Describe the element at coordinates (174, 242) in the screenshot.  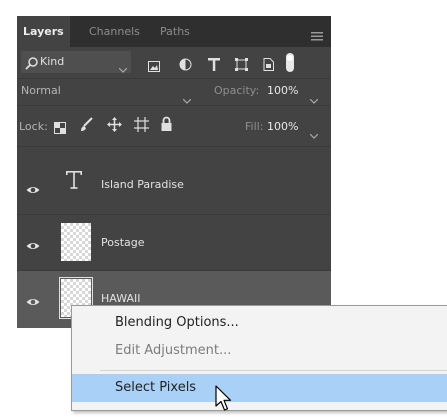
I see `layer-row-postage: Postage` at that location.